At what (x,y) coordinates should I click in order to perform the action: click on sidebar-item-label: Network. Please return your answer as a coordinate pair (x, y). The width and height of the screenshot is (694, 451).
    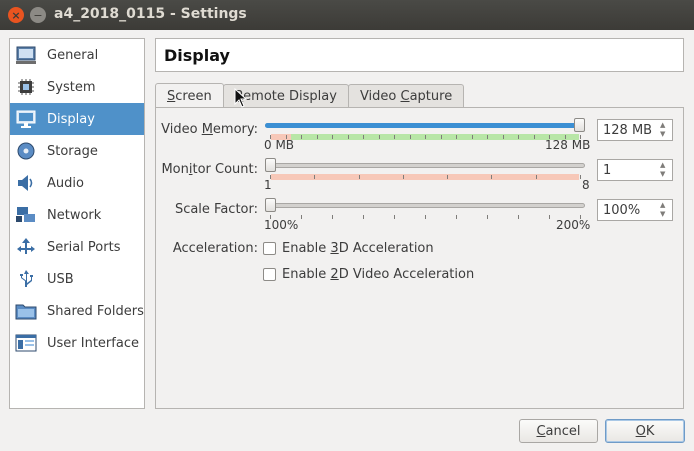
    Looking at the image, I should click on (74, 215).